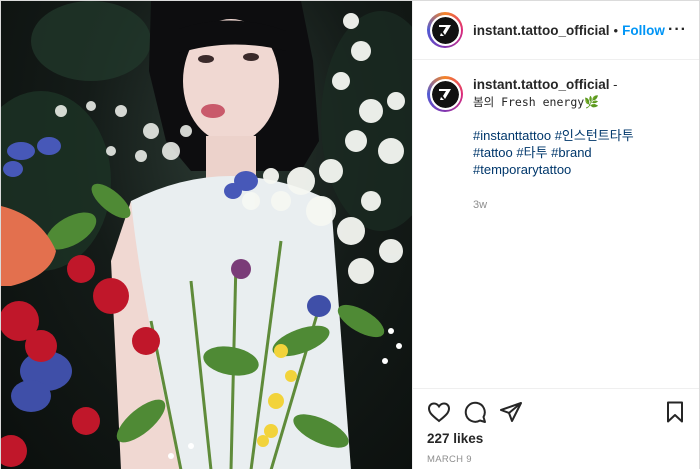 The width and height of the screenshot is (700, 469). Describe the element at coordinates (571, 152) in the screenshot. I see `hashtag-link: #brand` at that location.